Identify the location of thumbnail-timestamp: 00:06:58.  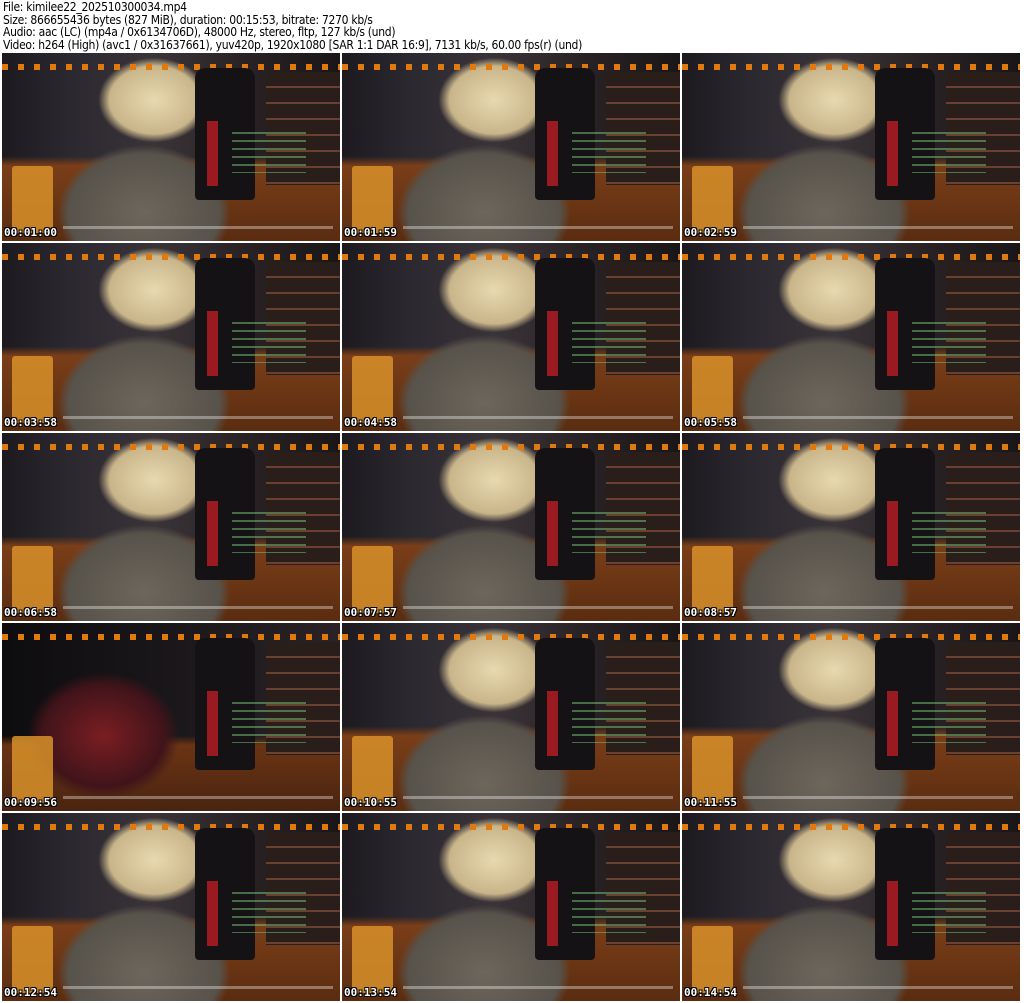
(30, 612).